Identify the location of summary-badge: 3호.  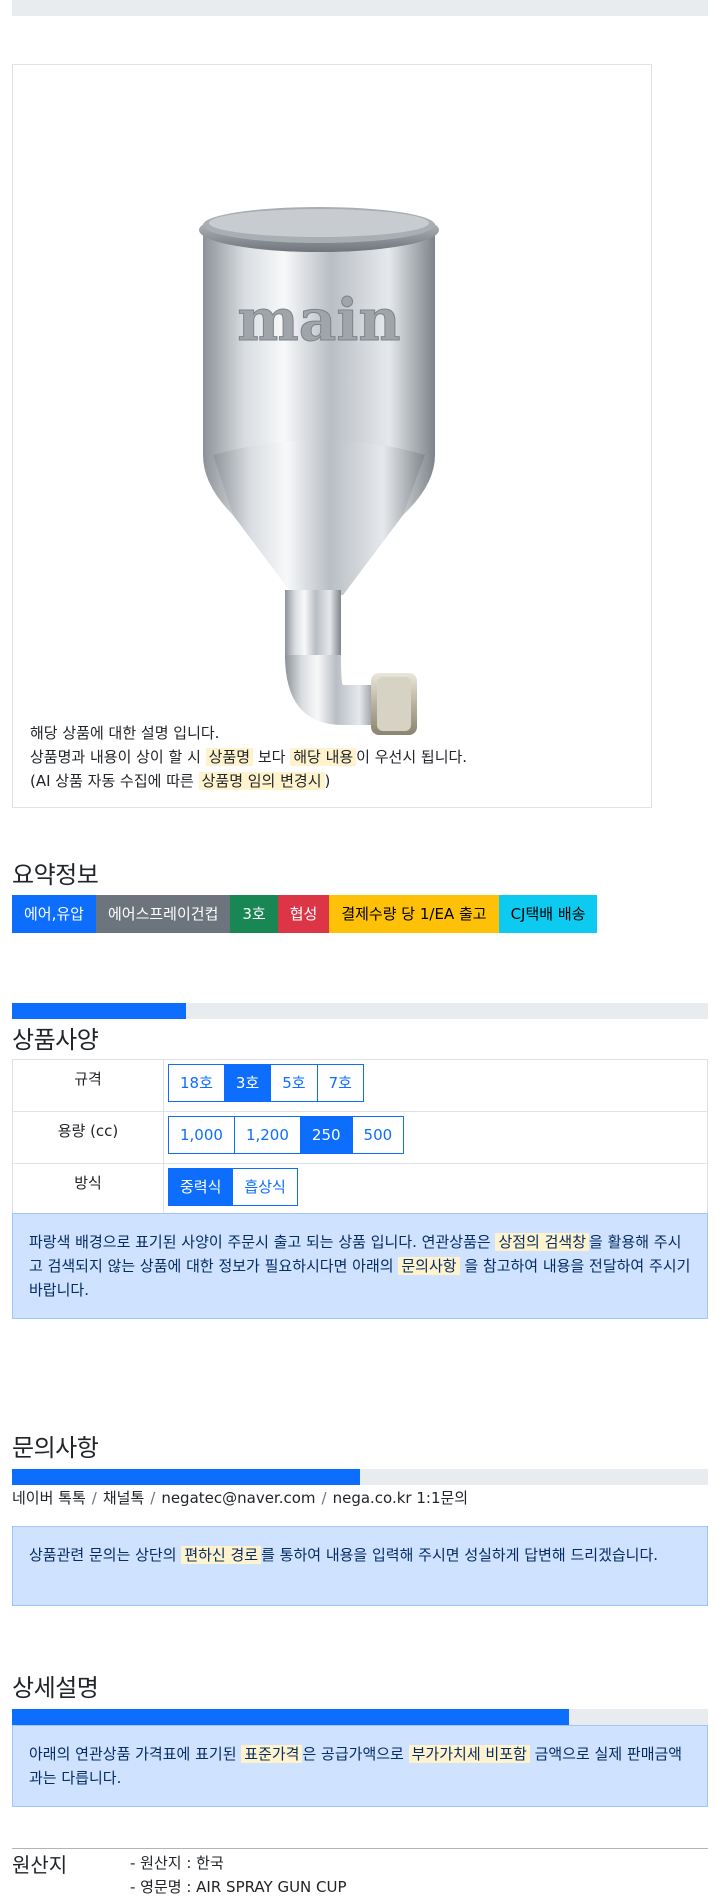
(254, 914).